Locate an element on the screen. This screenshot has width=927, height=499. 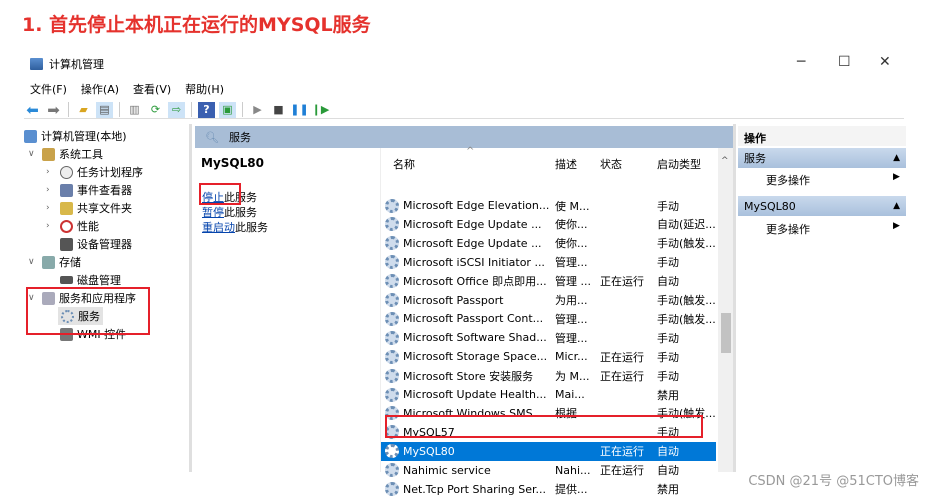
service-row: Microsoft Software Shad... 管理... 手动 is located at coordinates (548, 337).